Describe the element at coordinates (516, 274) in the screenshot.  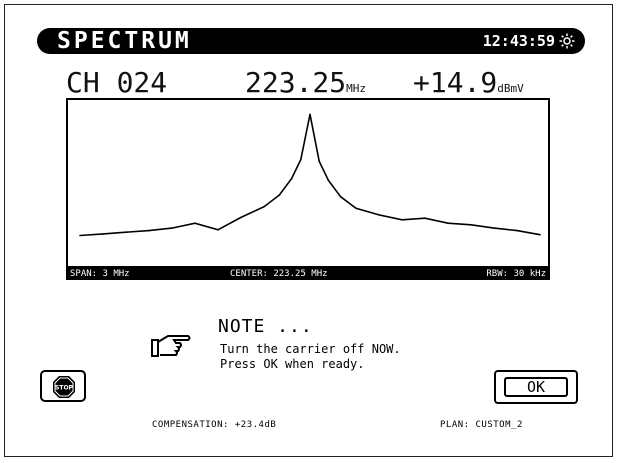
I see `rbw-label: RBW: 30 kHz` at that location.